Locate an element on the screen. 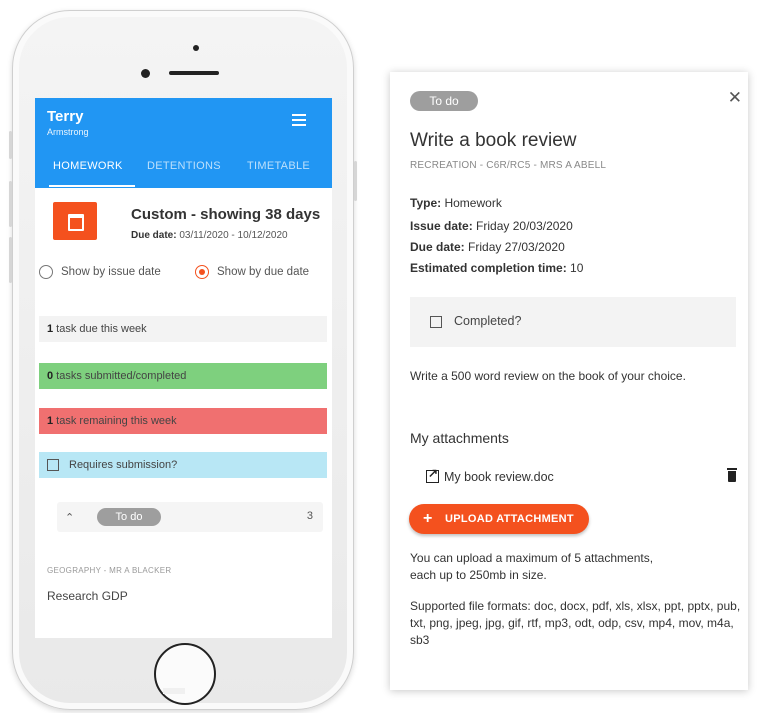 Image resolution: width=774 pixels, height=713 pixels. status-chip: To do is located at coordinates (444, 101).